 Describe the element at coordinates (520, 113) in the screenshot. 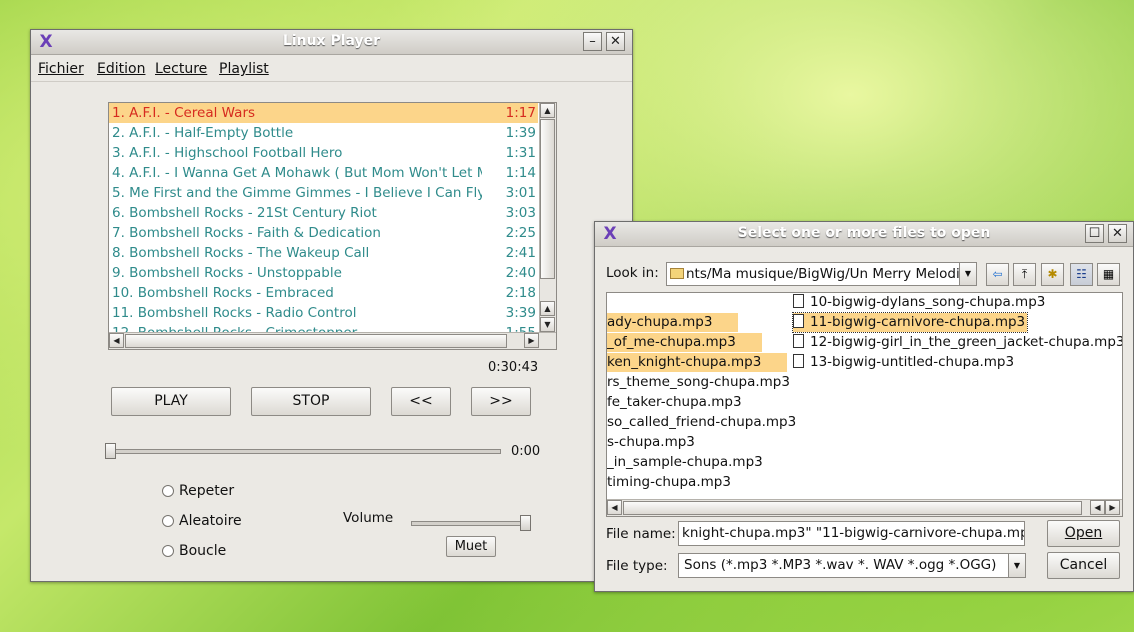

I see `track-duration: 1:17` at that location.